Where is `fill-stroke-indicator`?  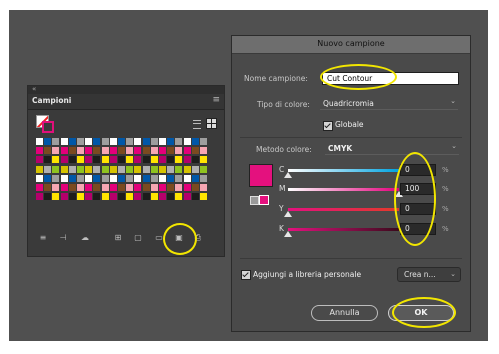 fill-stroke-indicator is located at coordinates (45, 124).